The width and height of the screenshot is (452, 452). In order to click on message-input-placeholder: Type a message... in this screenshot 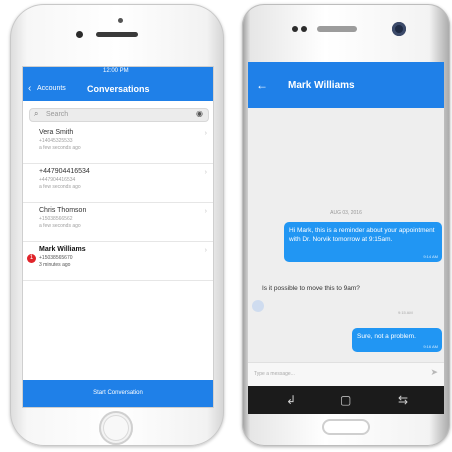, I will do `click(274, 374)`.